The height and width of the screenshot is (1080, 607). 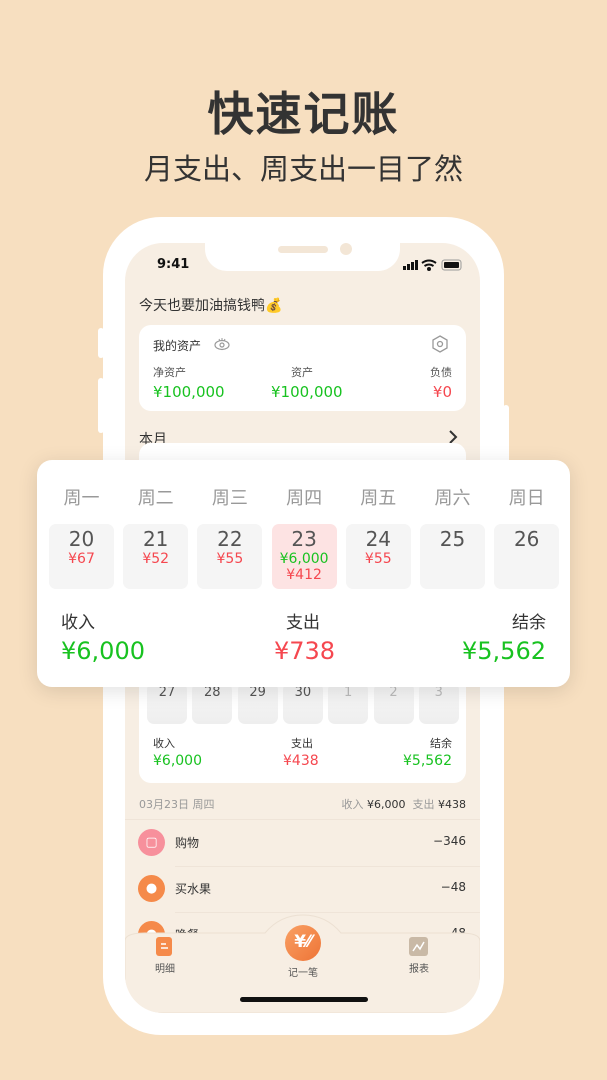 I want to click on shopping-bag-icon: ▢, so click(x=151, y=842).